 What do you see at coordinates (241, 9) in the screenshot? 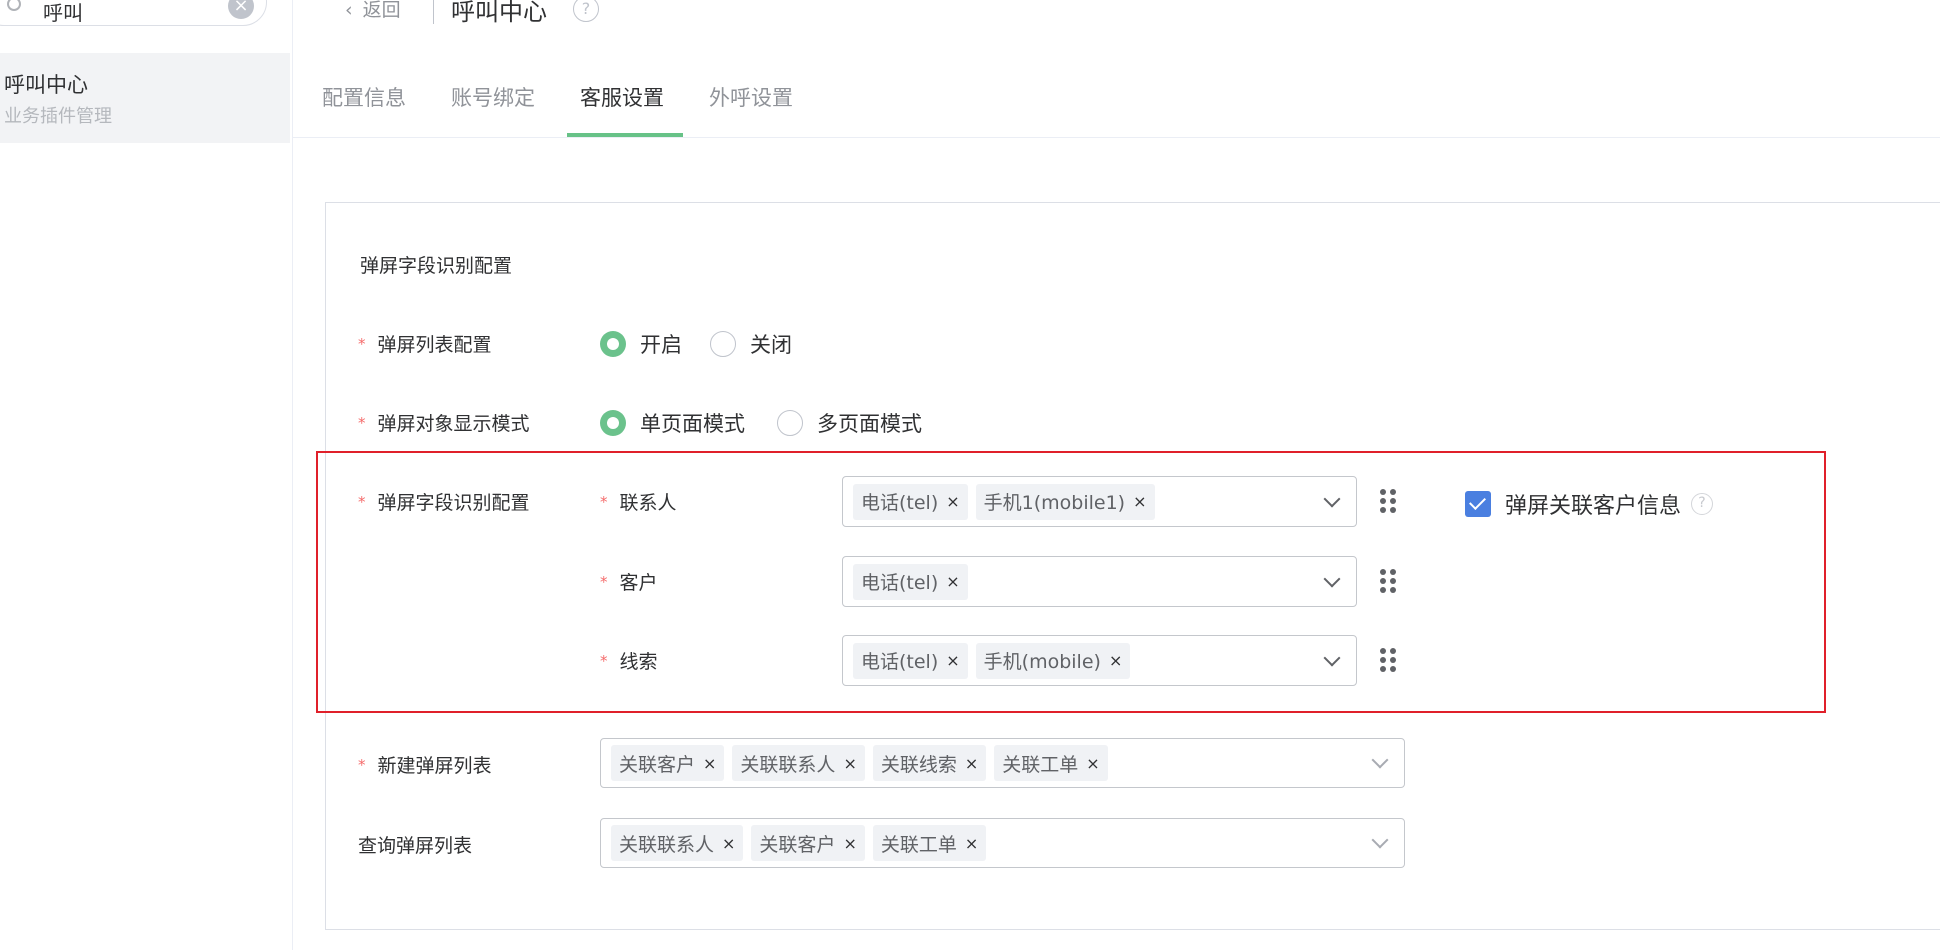
I see `clear-icon: ×` at bounding box center [241, 9].